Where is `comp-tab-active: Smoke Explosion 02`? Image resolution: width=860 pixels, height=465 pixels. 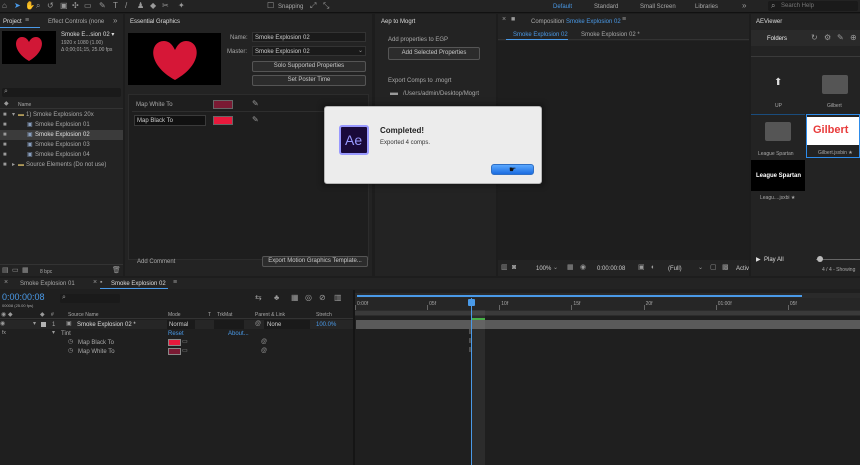 comp-tab-active: Smoke Explosion 02 is located at coordinates (540, 35).